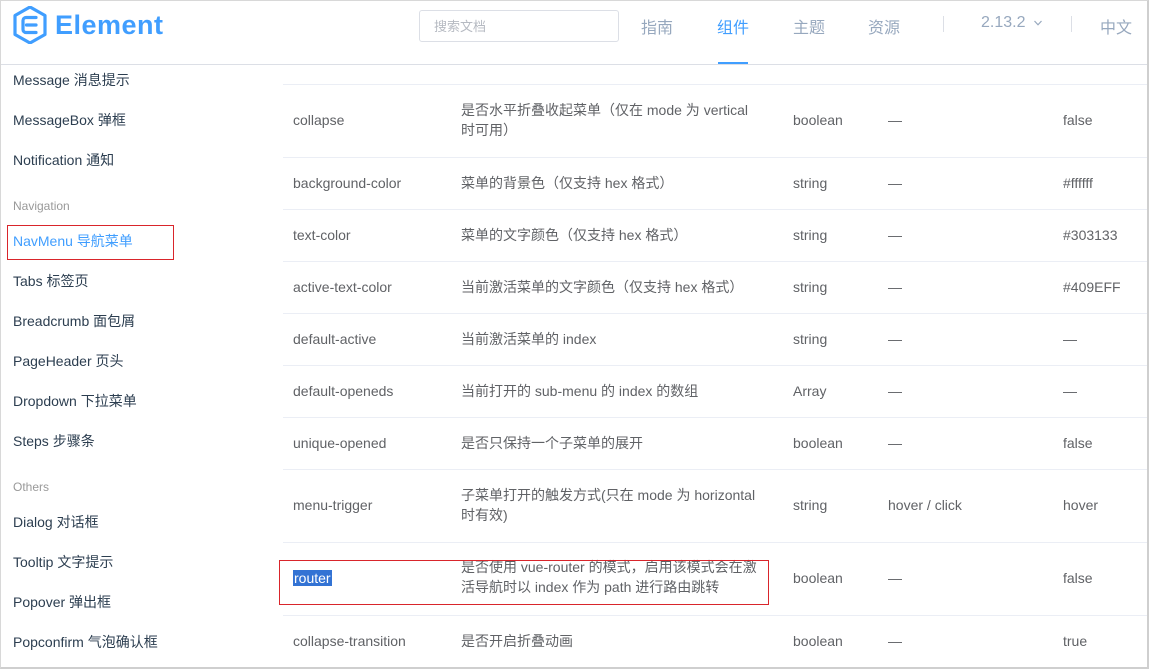  Describe the element at coordinates (85, 642) in the screenshot. I see `sidebar-item-popconfirm: Popconfirm 气泡确认框` at that location.